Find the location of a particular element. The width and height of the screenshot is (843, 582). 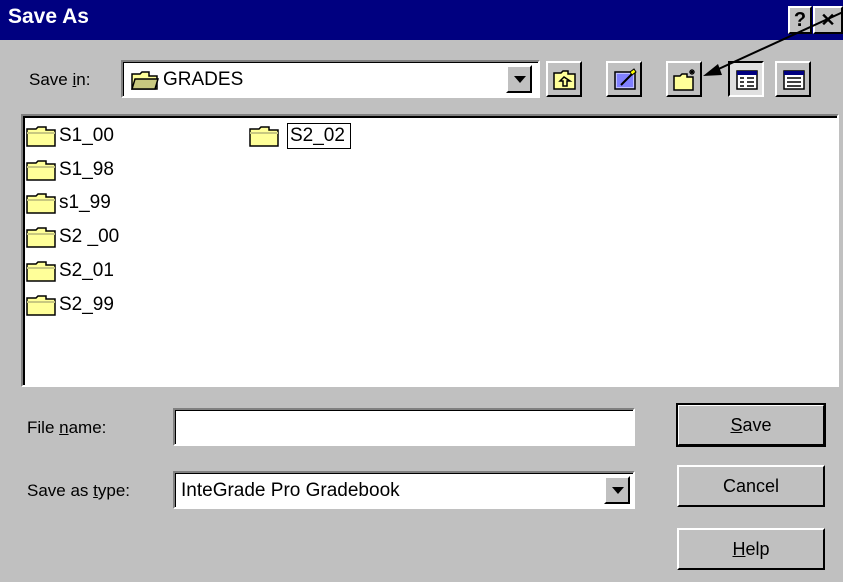

file-name-input is located at coordinates (404, 427).